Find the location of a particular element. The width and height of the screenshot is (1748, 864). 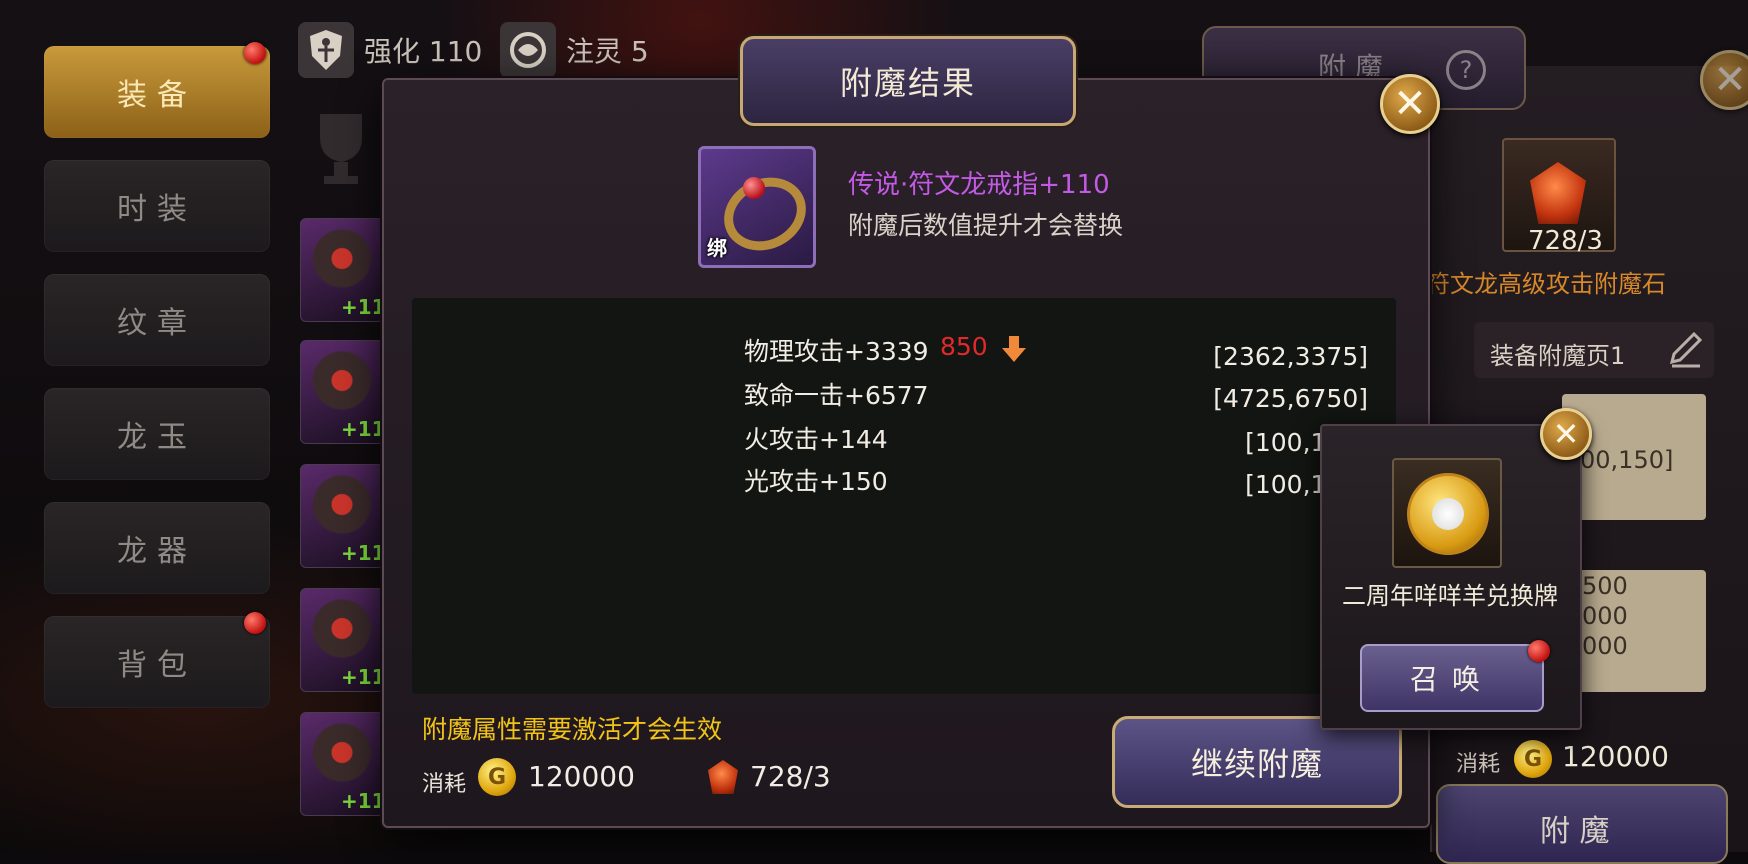

stat-physical-attack: 物理攻击+3339 is located at coordinates (836, 351).